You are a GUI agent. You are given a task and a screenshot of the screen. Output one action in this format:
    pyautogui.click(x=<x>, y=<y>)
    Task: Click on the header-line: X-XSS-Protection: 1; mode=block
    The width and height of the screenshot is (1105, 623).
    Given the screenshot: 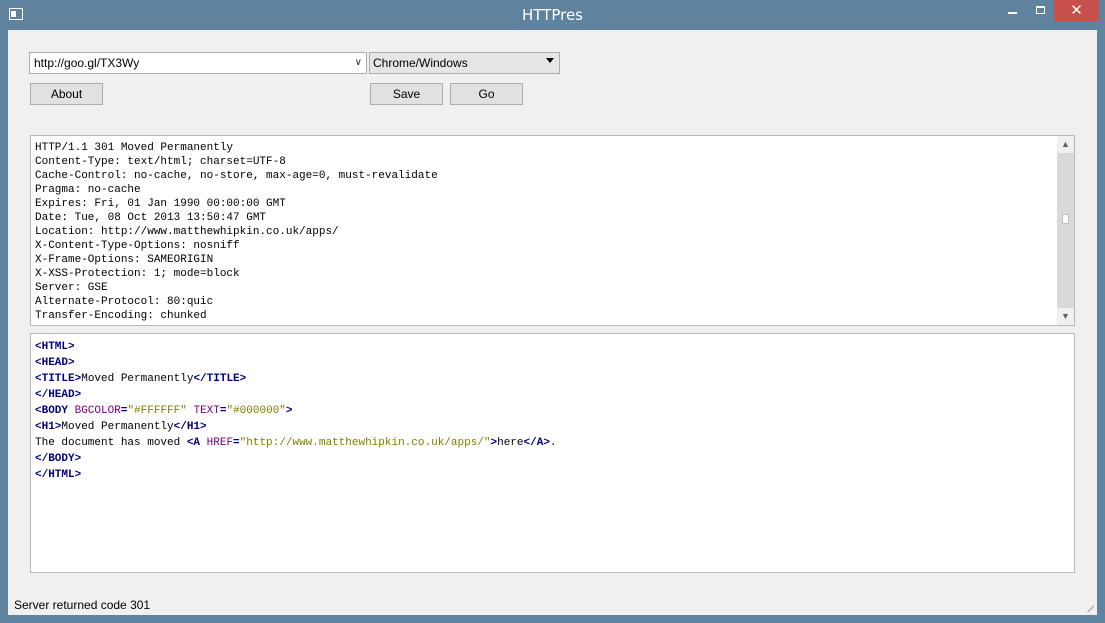 What is the action you would take?
    pyautogui.click(x=137, y=274)
    